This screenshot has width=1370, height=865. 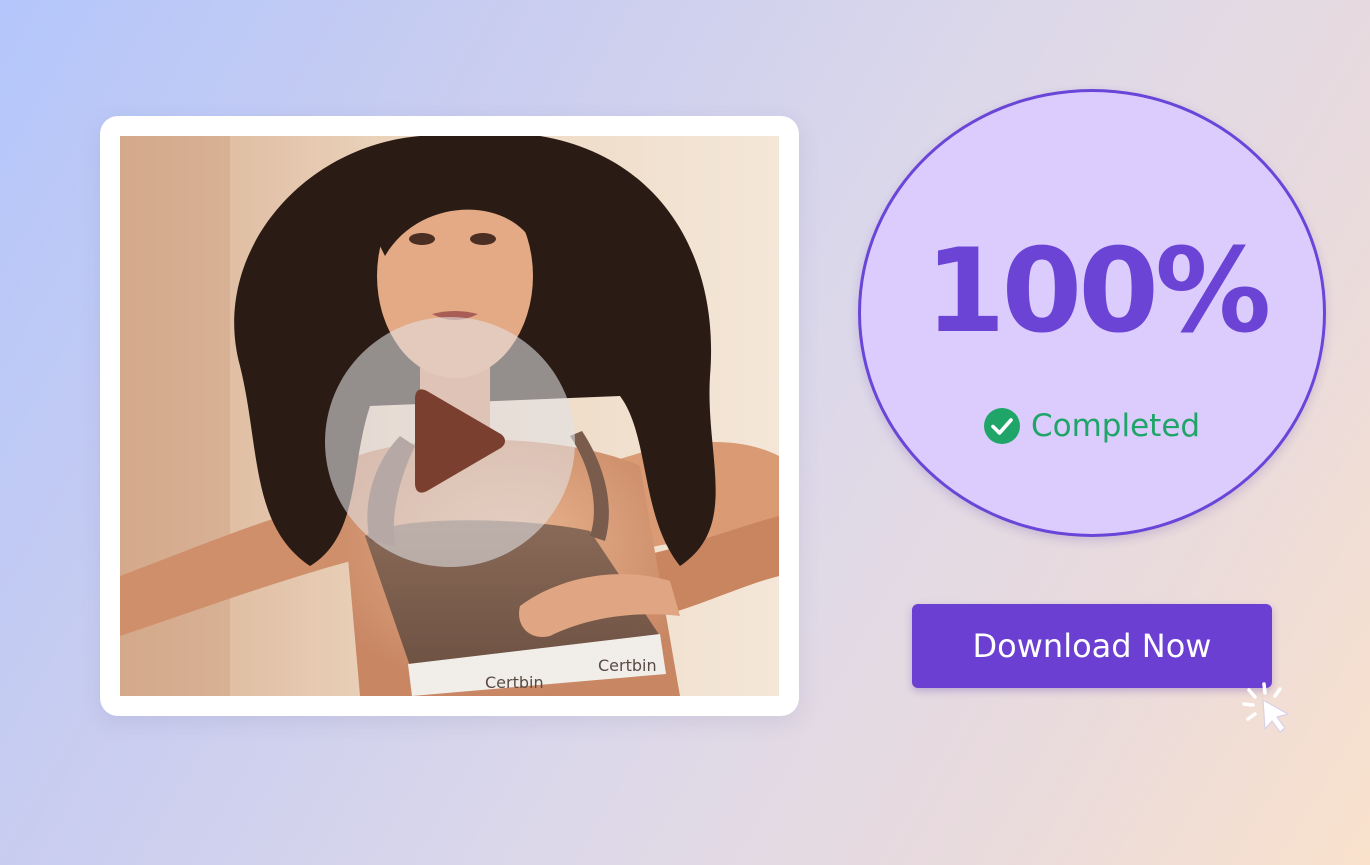 I want to click on check-circle-icon, so click(x=1002, y=426).